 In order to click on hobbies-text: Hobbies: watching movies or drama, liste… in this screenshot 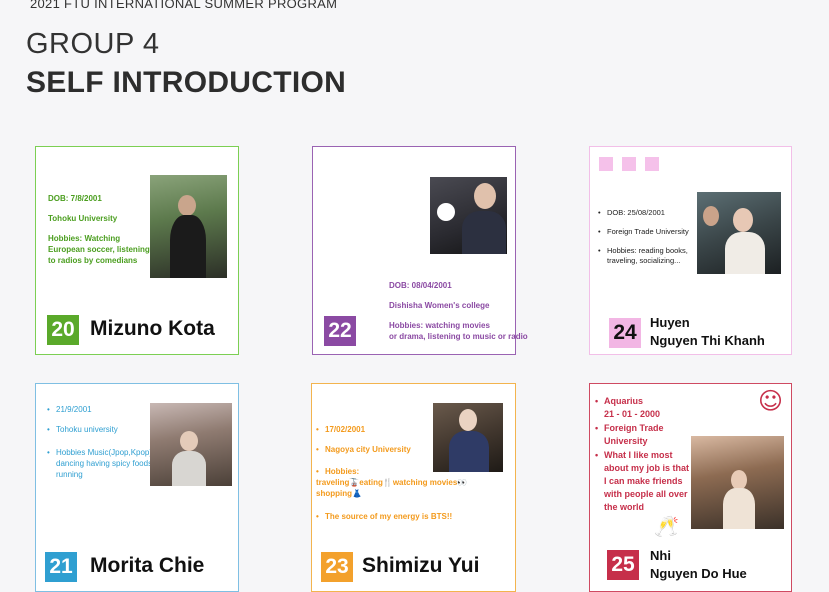, I will do `click(459, 331)`.